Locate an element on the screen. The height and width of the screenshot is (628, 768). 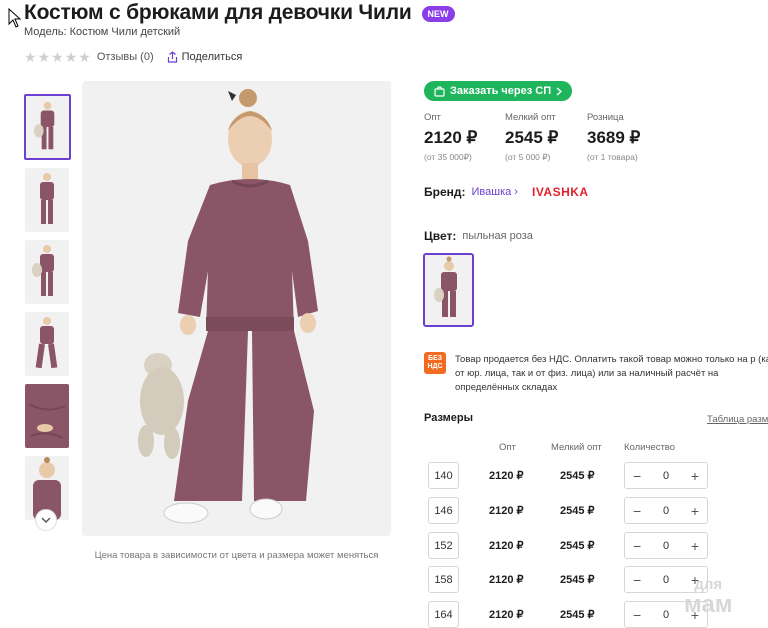
brand-row: Бренд: Ивашка › IVASHKA is located at coordinates (506, 192).